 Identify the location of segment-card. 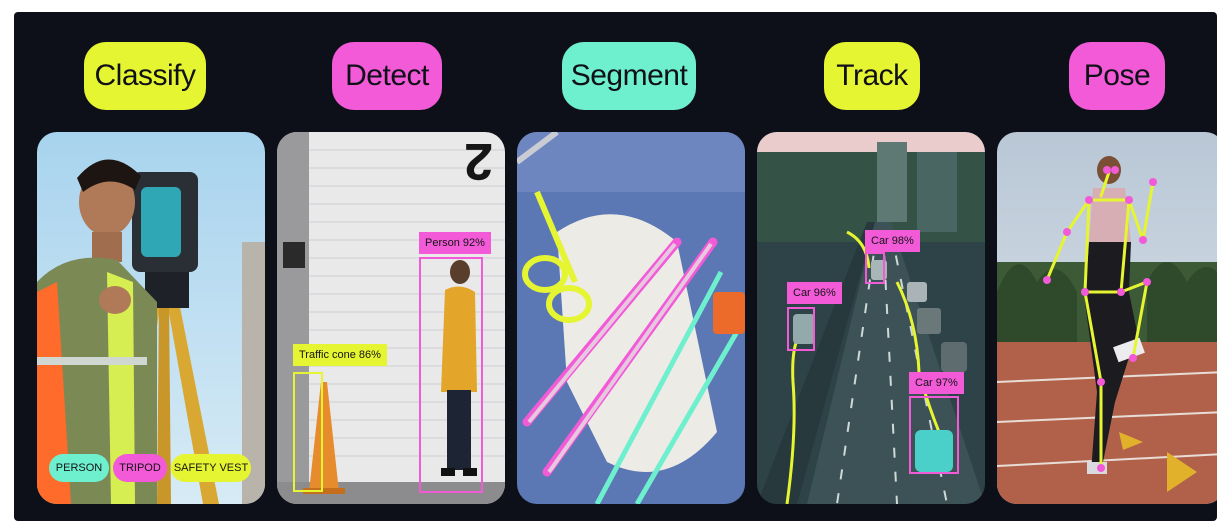
(631, 318).